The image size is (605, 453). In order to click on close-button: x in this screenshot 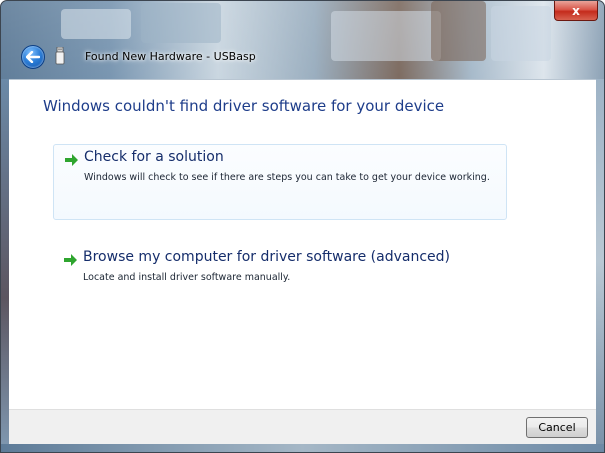, I will do `click(576, 11)`.